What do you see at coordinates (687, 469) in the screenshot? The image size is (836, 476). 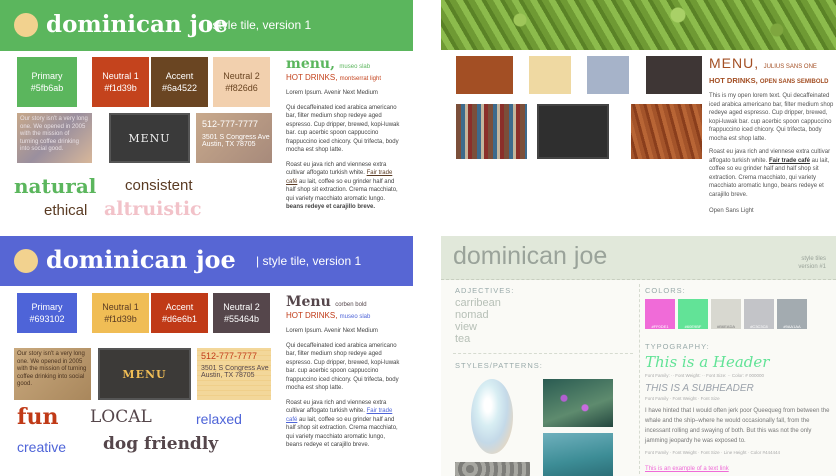 I see `sample-text-link: This is an example of a text link` at bounding box center [687, 469].